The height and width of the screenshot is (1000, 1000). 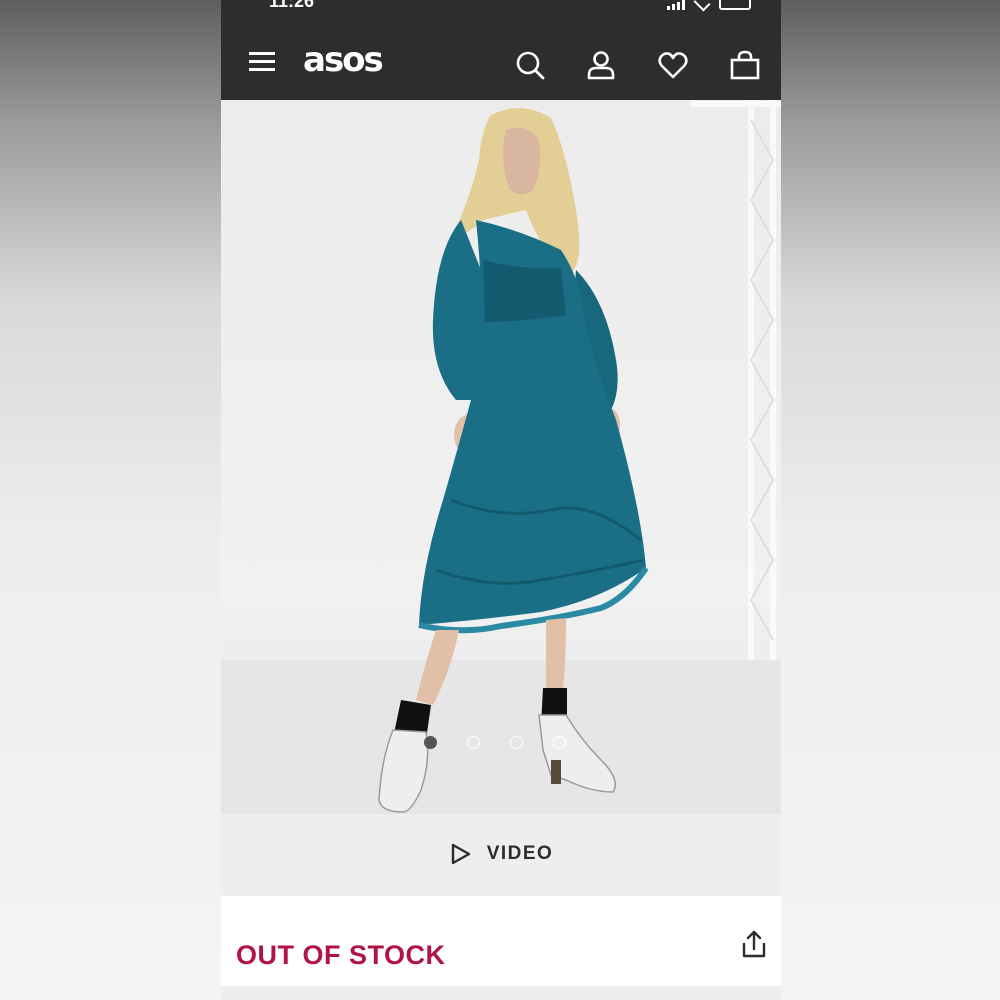 What do you see at coordinates (501, 13) in the screenshot?
I see `status-bar: 11:26` at bounding box center [501, 13].